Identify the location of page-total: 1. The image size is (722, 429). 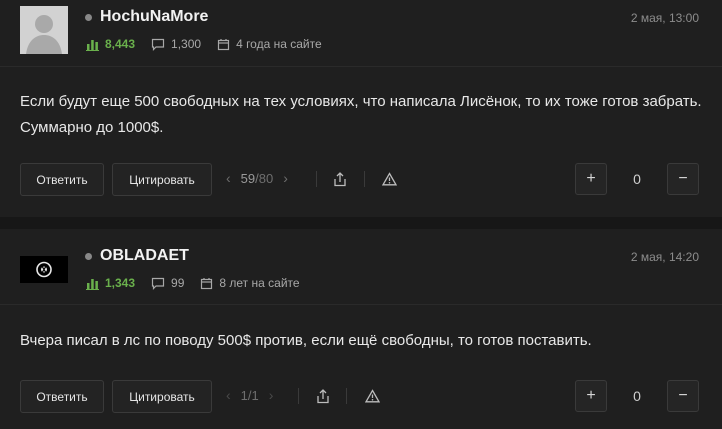
(255, 395).